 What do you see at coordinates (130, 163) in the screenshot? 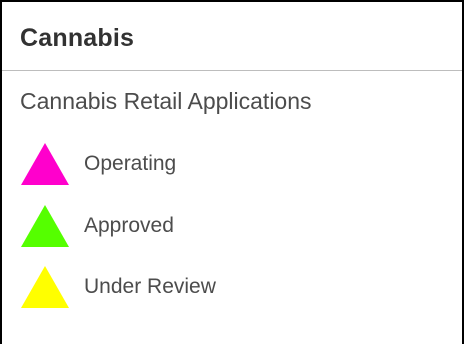
I see `legend-label-operating: Operating` at bounding box center [130, 163].